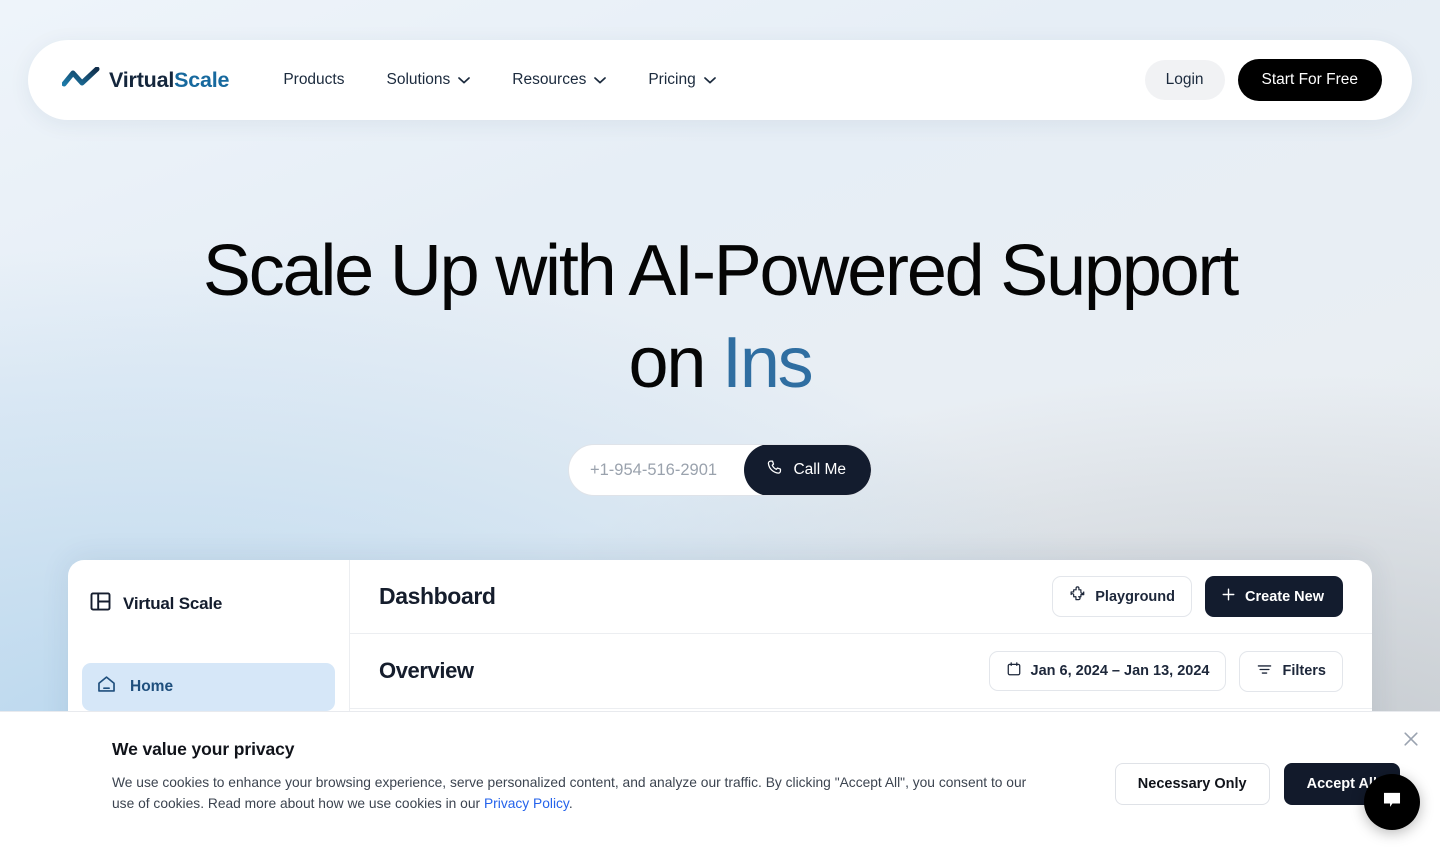 This screenshot has width=1440, height=850. Describe the element at coordinates (672, 79) in the screenshot. I see `nav-item-label: Pricing` at that location.